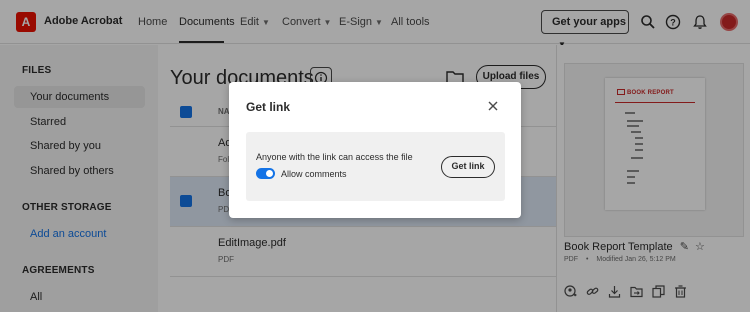  What do you see at coordinates (493, 106) in the screenshot?
I see `close-icon` at bounding box center [493, 106].